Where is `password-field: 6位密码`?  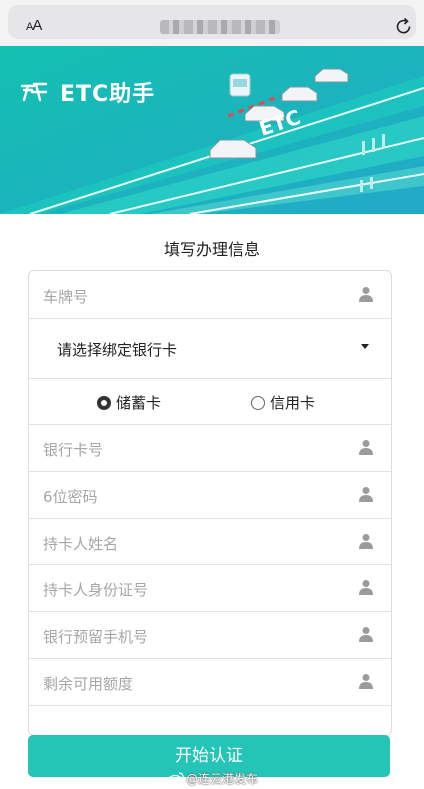
password-field: 6位密码 is located at coordinates (210, 495).